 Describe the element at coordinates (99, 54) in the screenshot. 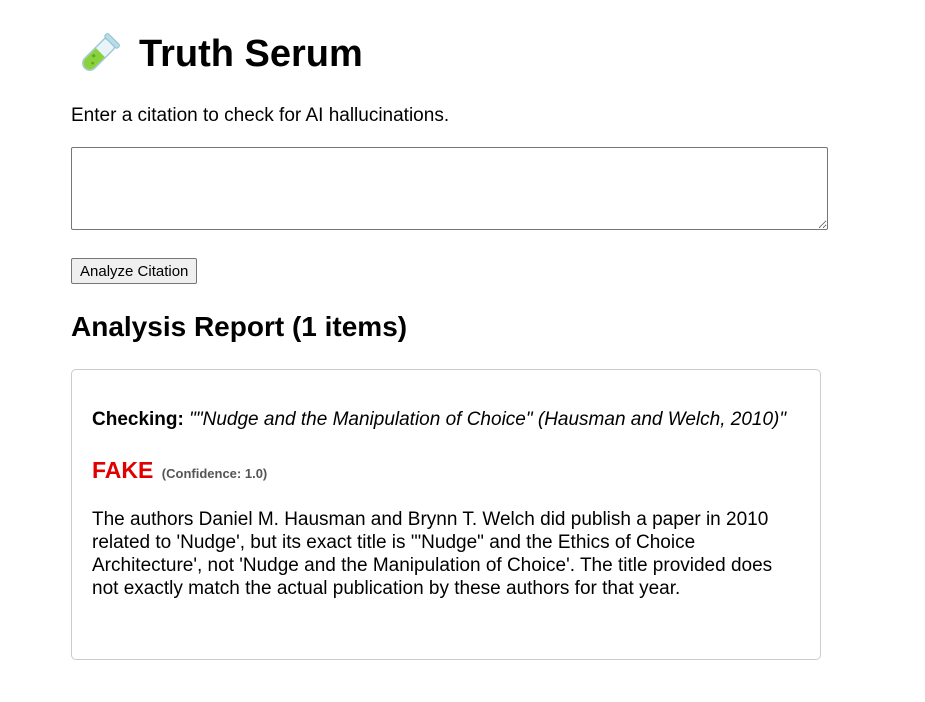

I see `test-tube-icon` at that location.